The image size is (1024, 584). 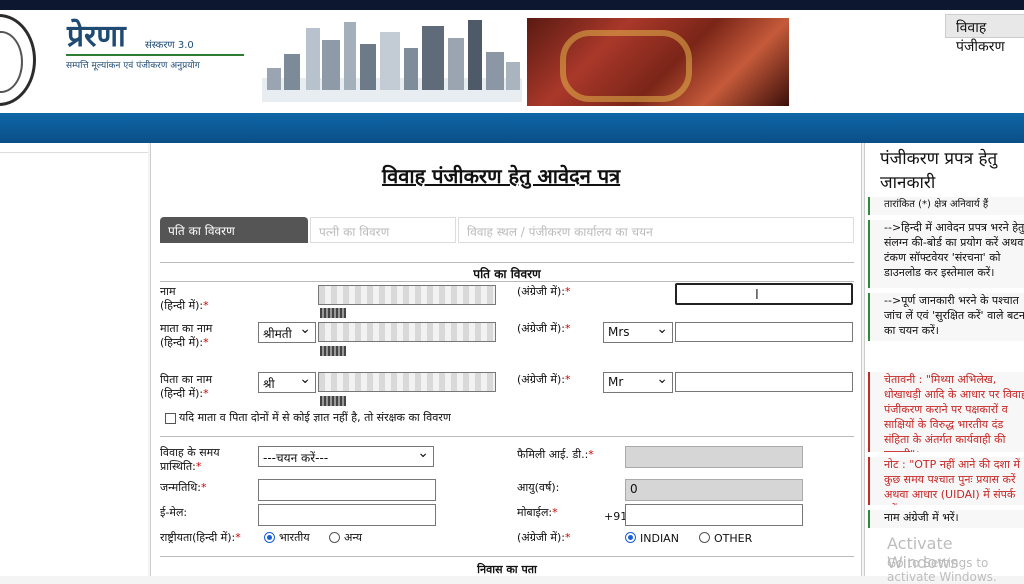 What do you see at coordinates (638, 332) in the screenshot?
I see `mother-en-prefix-select: Mrs` at bounding box center [638, 332].